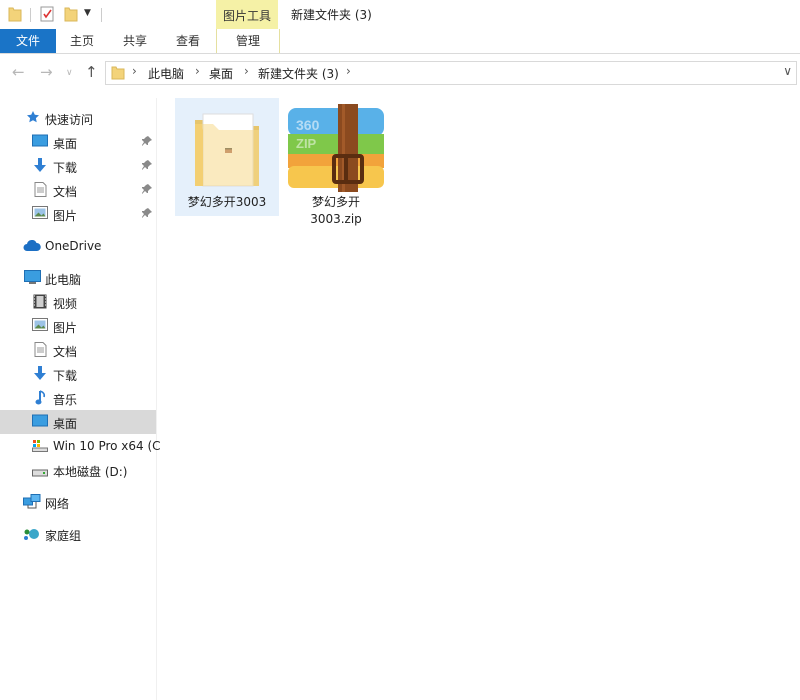  What do you see at coordinates (227, 202) in the screenshot?
I see `file-name: 梦幻多开3003` at bounding box center [227, 202].